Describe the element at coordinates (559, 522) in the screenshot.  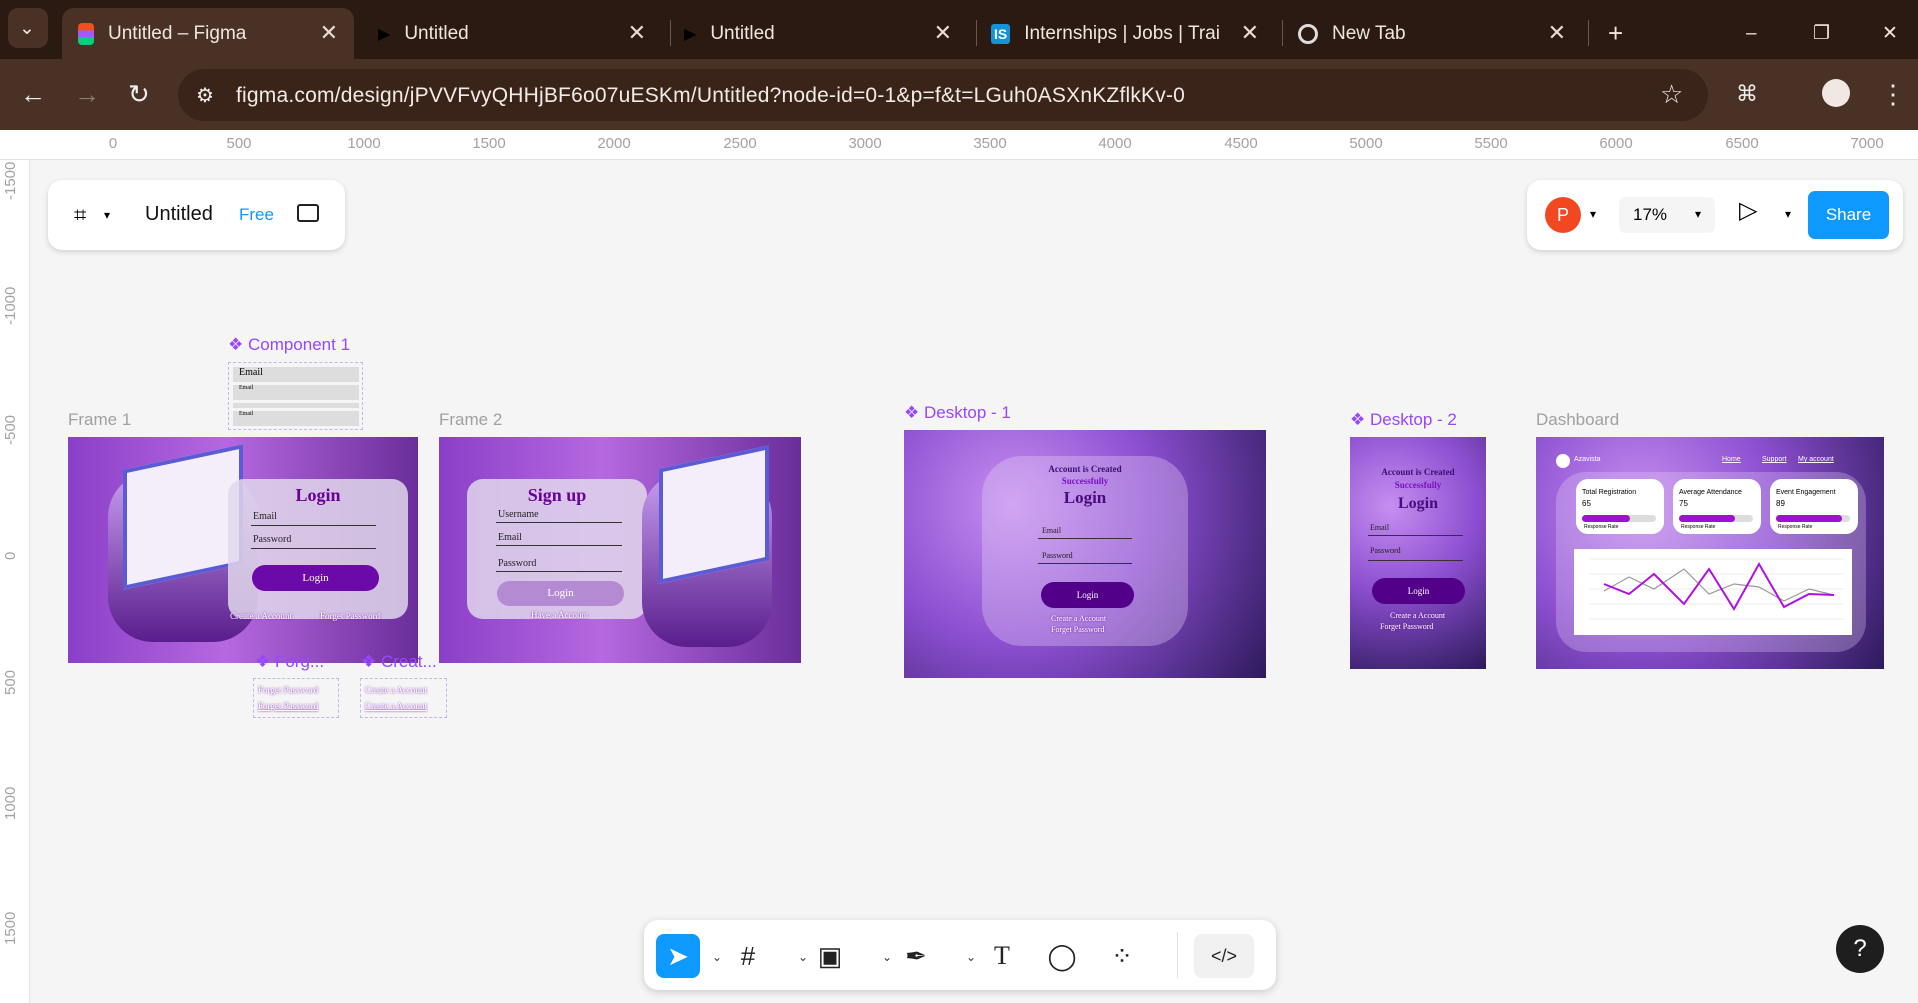
I see `username-field` at that location.